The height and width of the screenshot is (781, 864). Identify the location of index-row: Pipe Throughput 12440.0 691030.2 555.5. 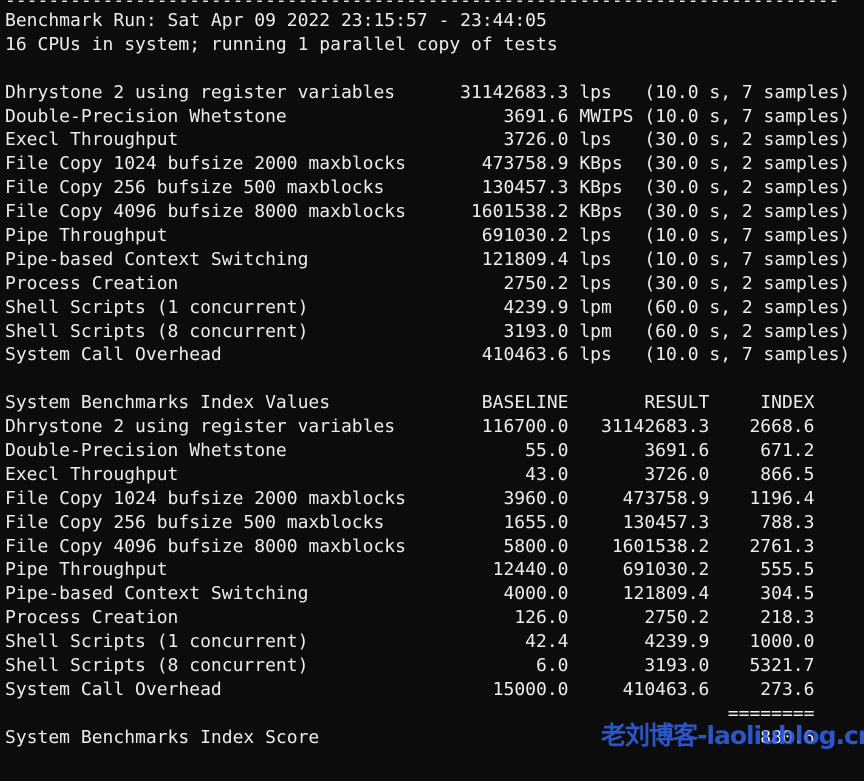
(434, 570).